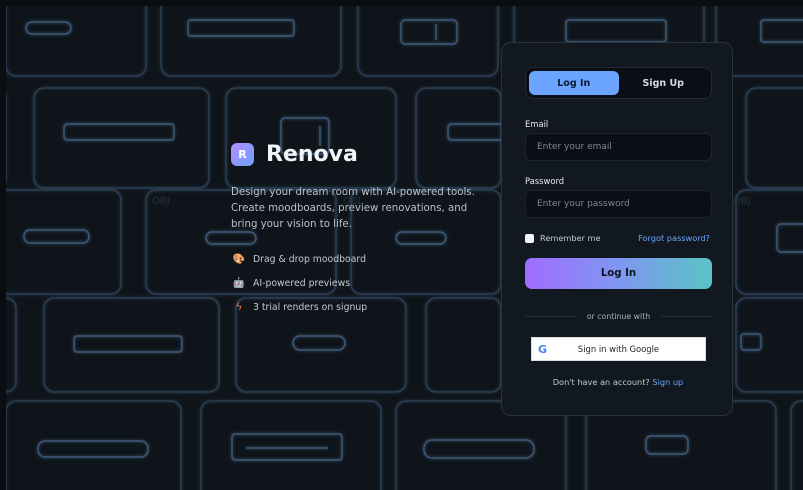  What do you see at coordinates (574, 83) in the screenshot?
I see `tab-log-in: Log In` at bounding box center [574, 83].